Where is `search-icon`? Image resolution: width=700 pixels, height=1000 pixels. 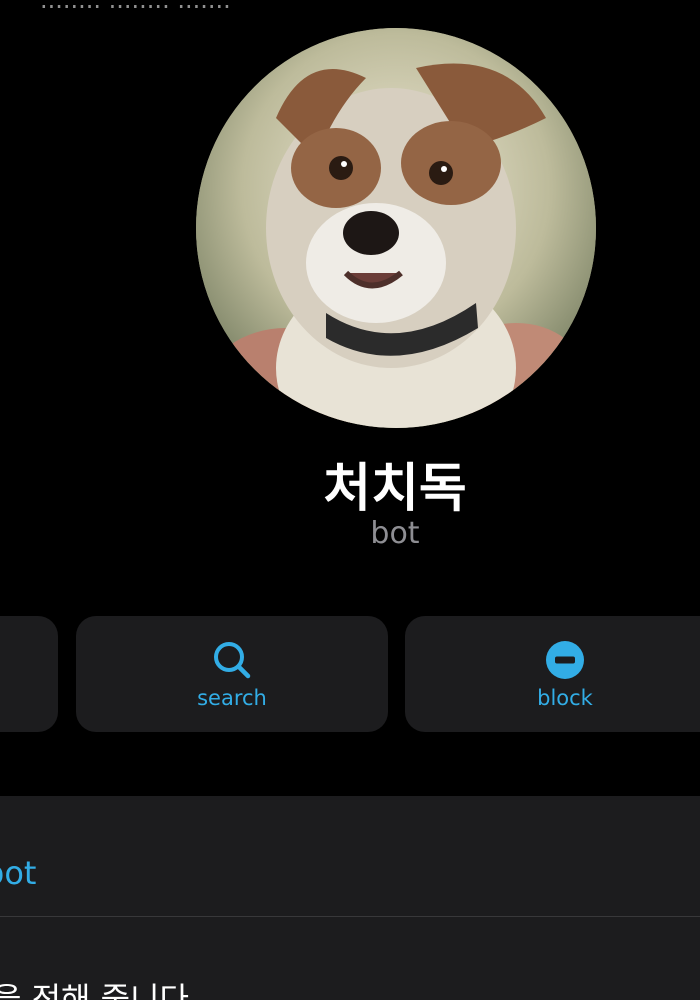
search-icon is located at coordinates (232, 660).